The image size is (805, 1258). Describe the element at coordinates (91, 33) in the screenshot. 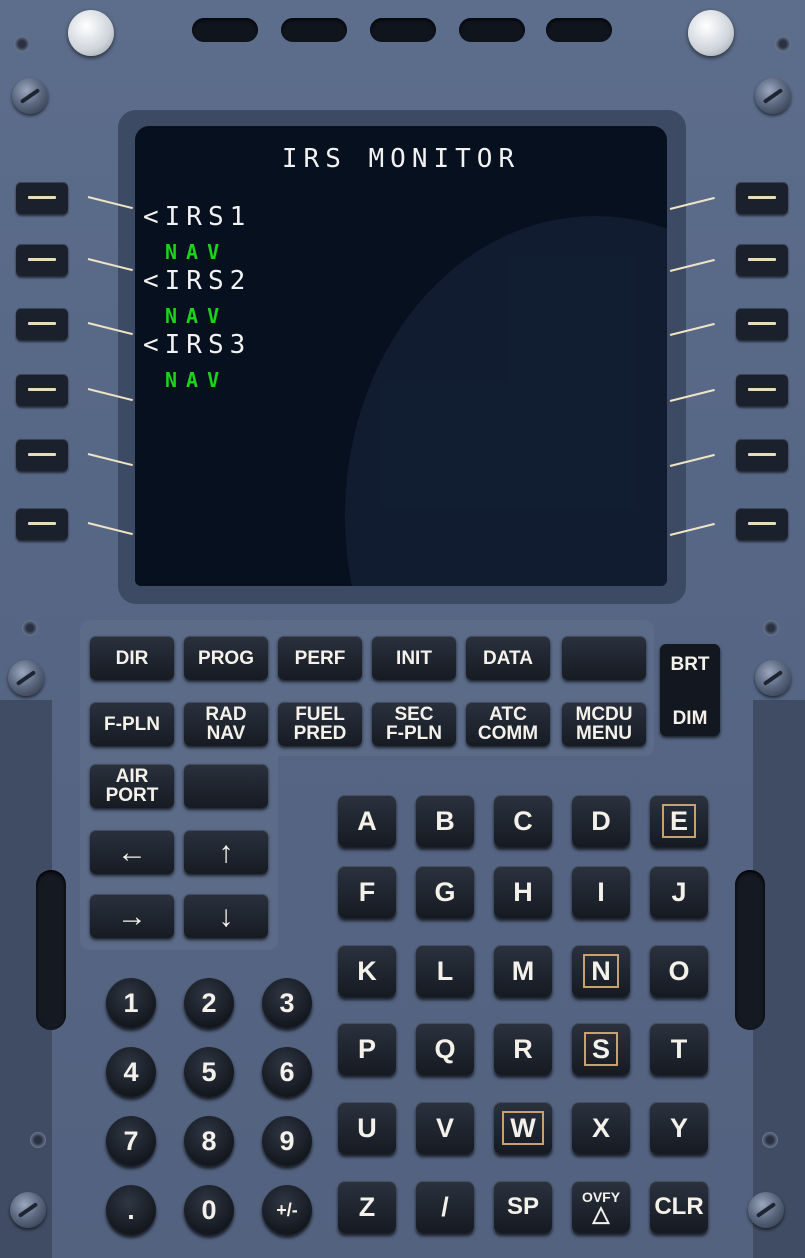

I see `top-left-knob` at that location.